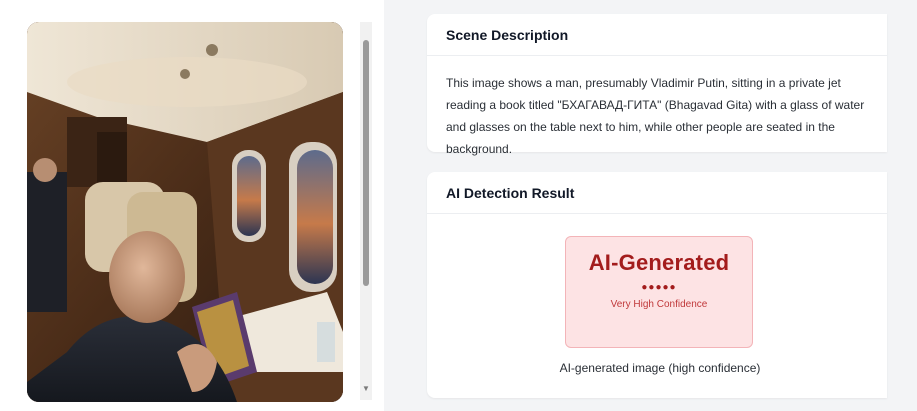  Describe the element at coordinates (659, 304) in the screenshot. I see `confidence-label: Very High Confidence` at that location.